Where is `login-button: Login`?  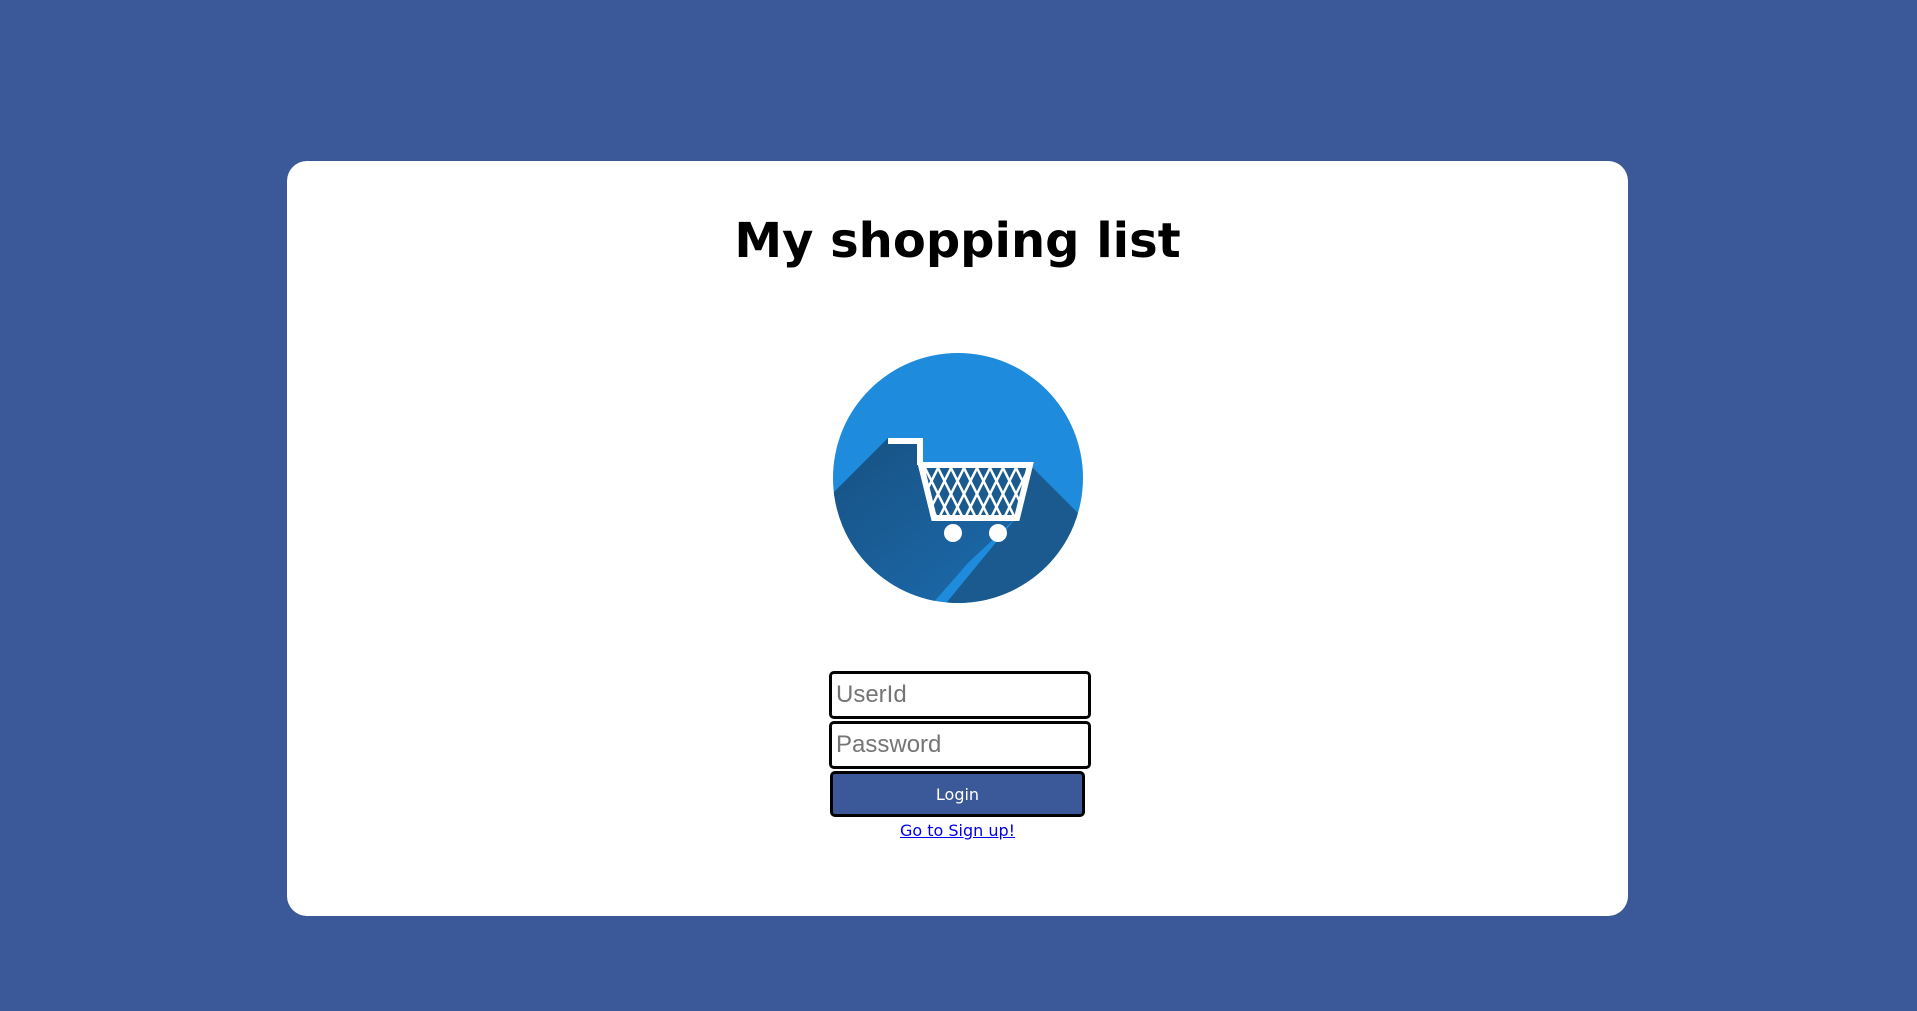 login-button: Login is located at coordinates (957, 794).